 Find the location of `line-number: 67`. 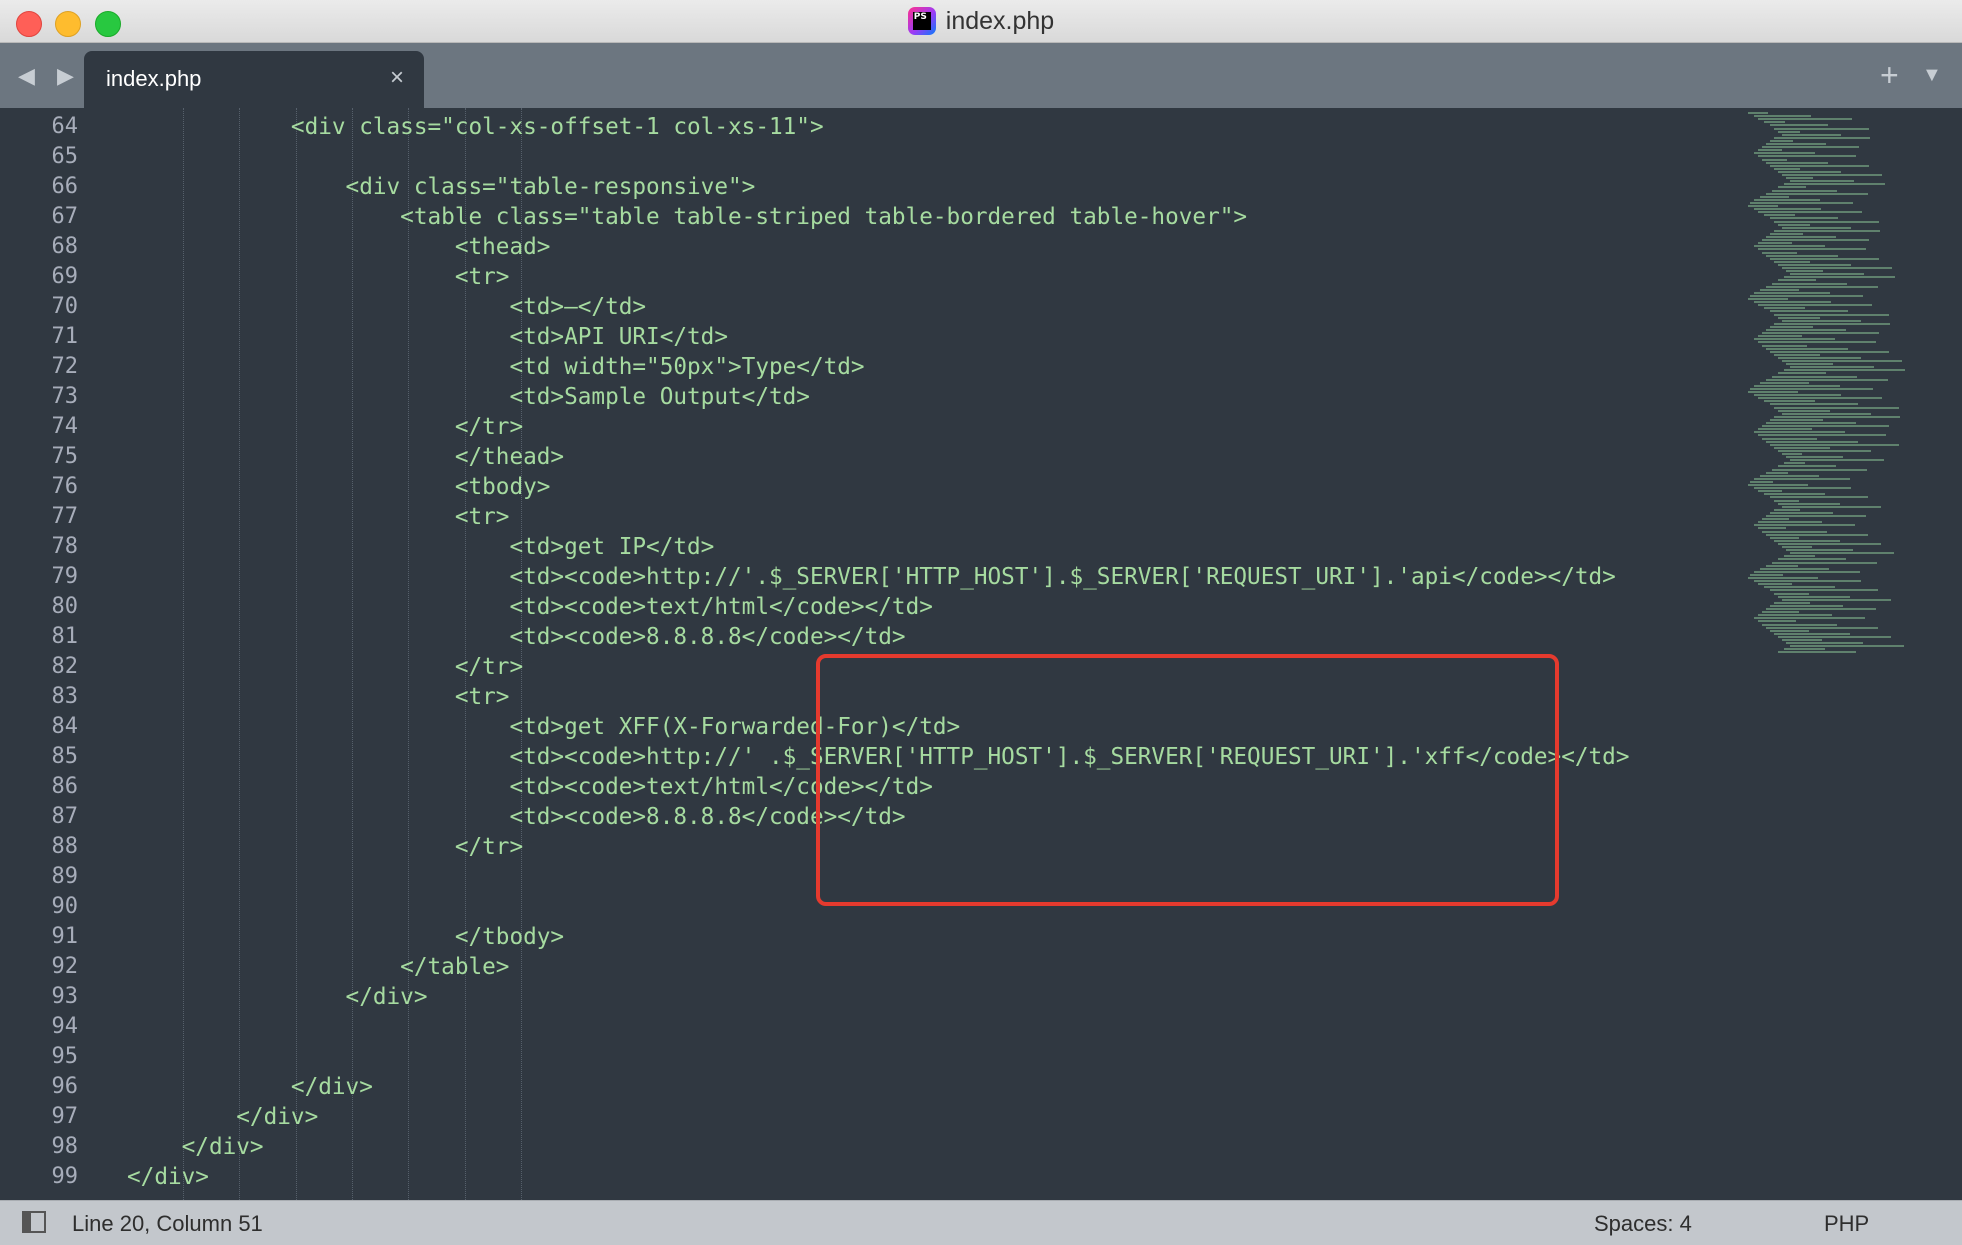

line-number: 67 is located at coordinates (65, 216).